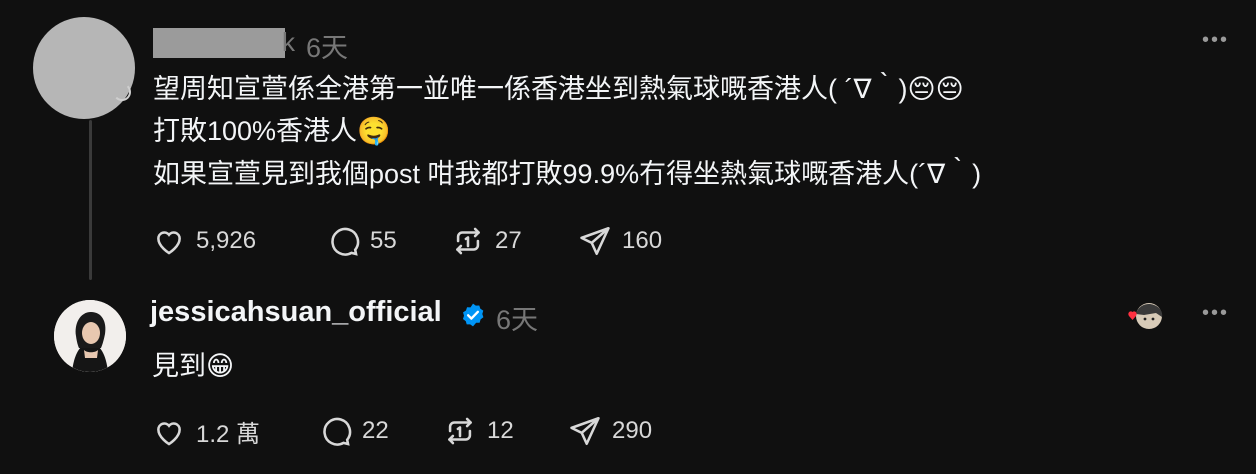  What do you see at coordinates (478, 431) in the screenshot?
I see `repost-button: 12` at bounding box center [478, 431].